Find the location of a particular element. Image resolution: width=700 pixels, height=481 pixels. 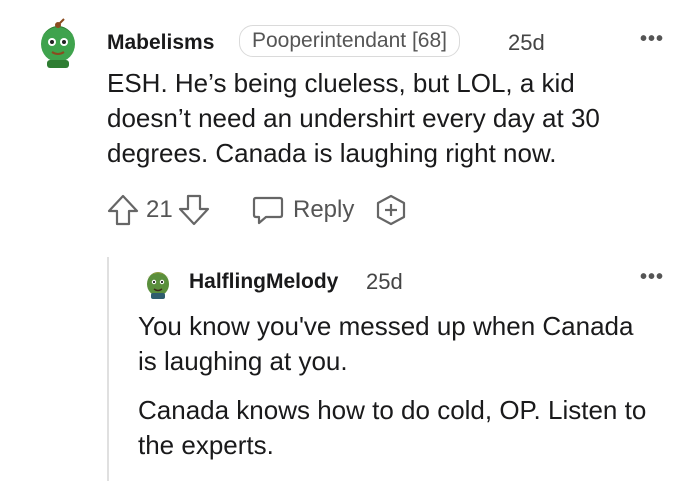

vote-count: 21 is located at coordinates (159, 209).